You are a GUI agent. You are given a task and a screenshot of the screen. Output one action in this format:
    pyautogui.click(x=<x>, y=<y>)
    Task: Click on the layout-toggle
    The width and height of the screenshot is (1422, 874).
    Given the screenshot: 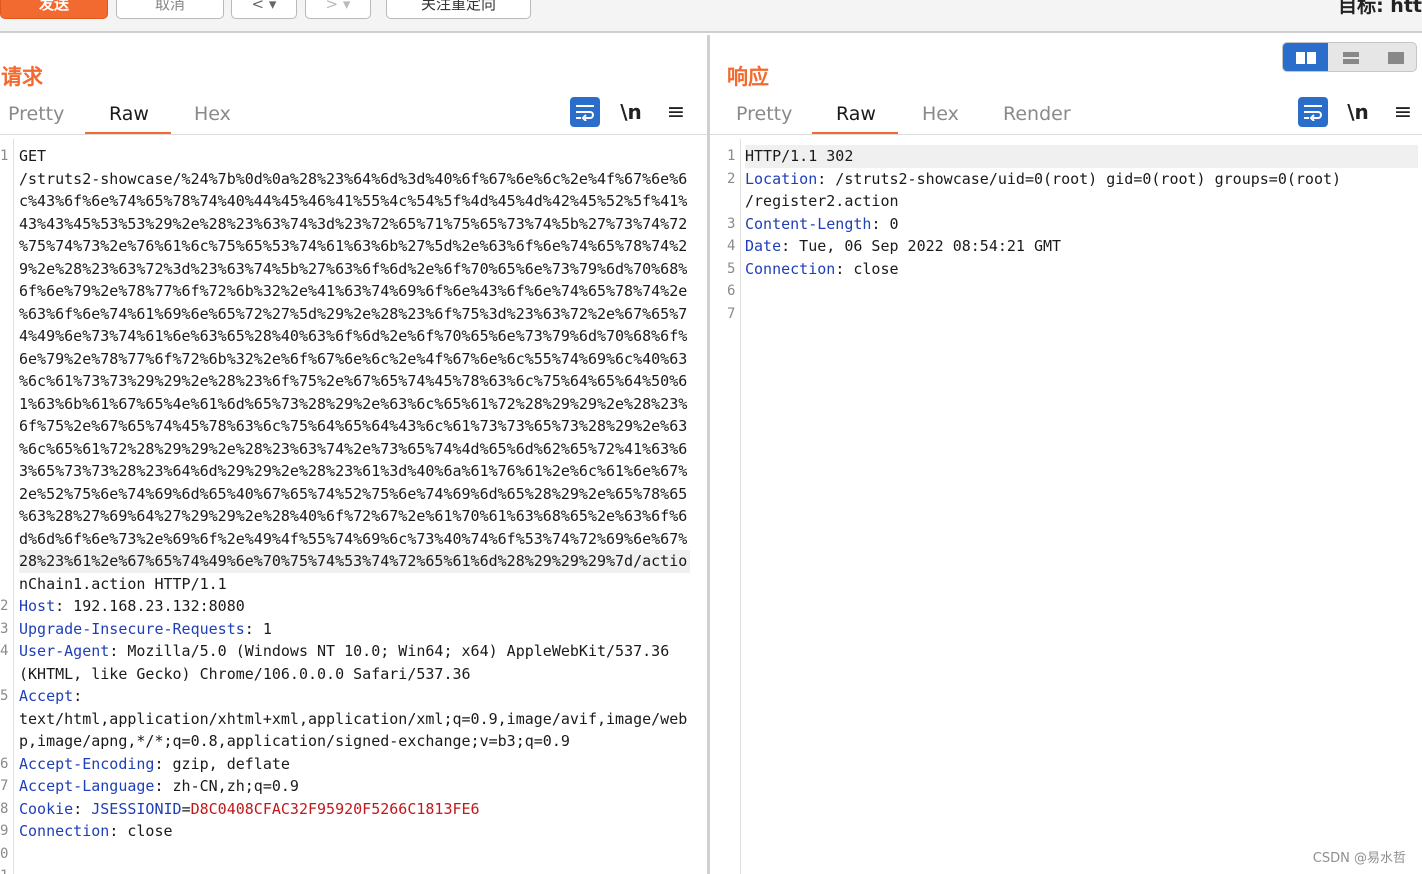 What is the action you would take?
    pyautogui.click(x=1349, y=57)
    